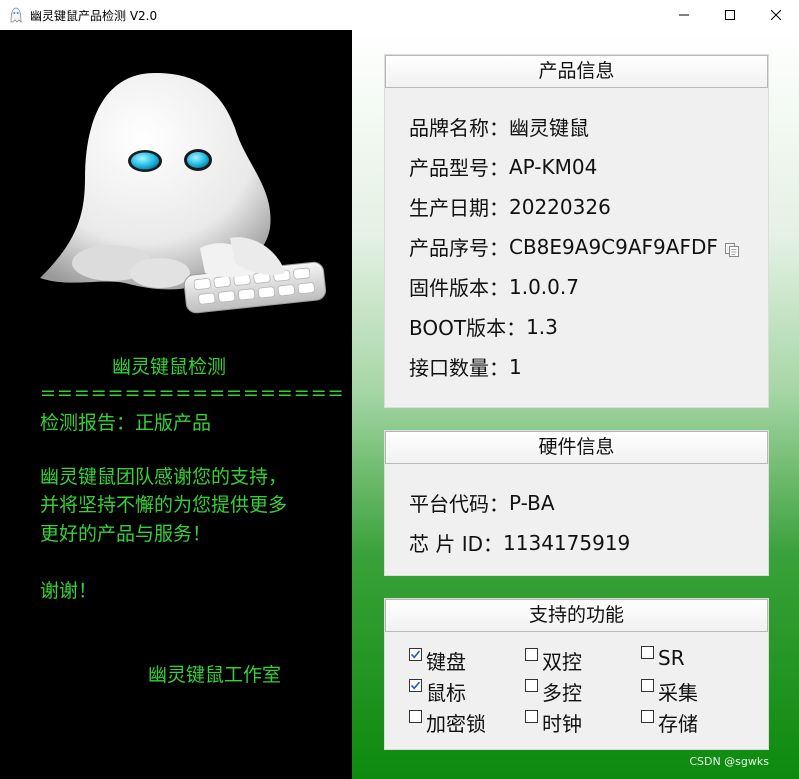  What do you see at coordinates (678, 724) in the screenshot?
I see `feature-label: 存储` at bounding box center [678, 724].